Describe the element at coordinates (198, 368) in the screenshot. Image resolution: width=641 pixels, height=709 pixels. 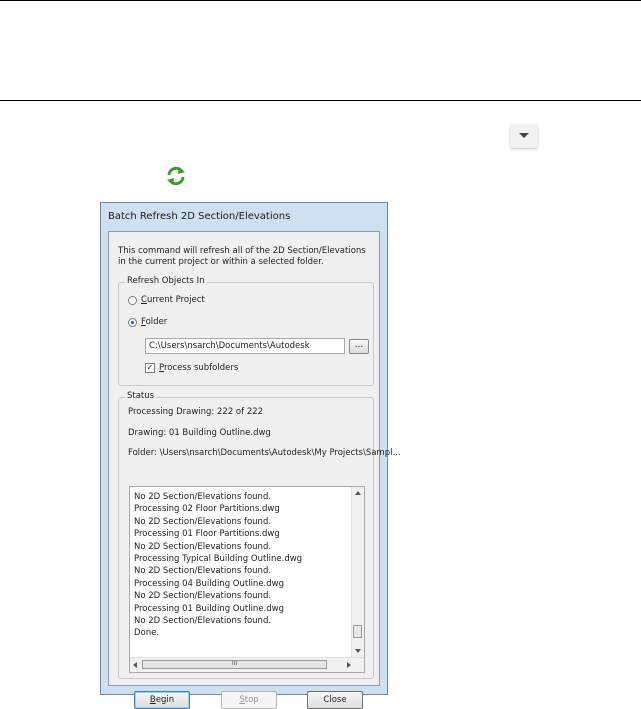
I see `process-subfolders-label: Process subfolders` at that location.